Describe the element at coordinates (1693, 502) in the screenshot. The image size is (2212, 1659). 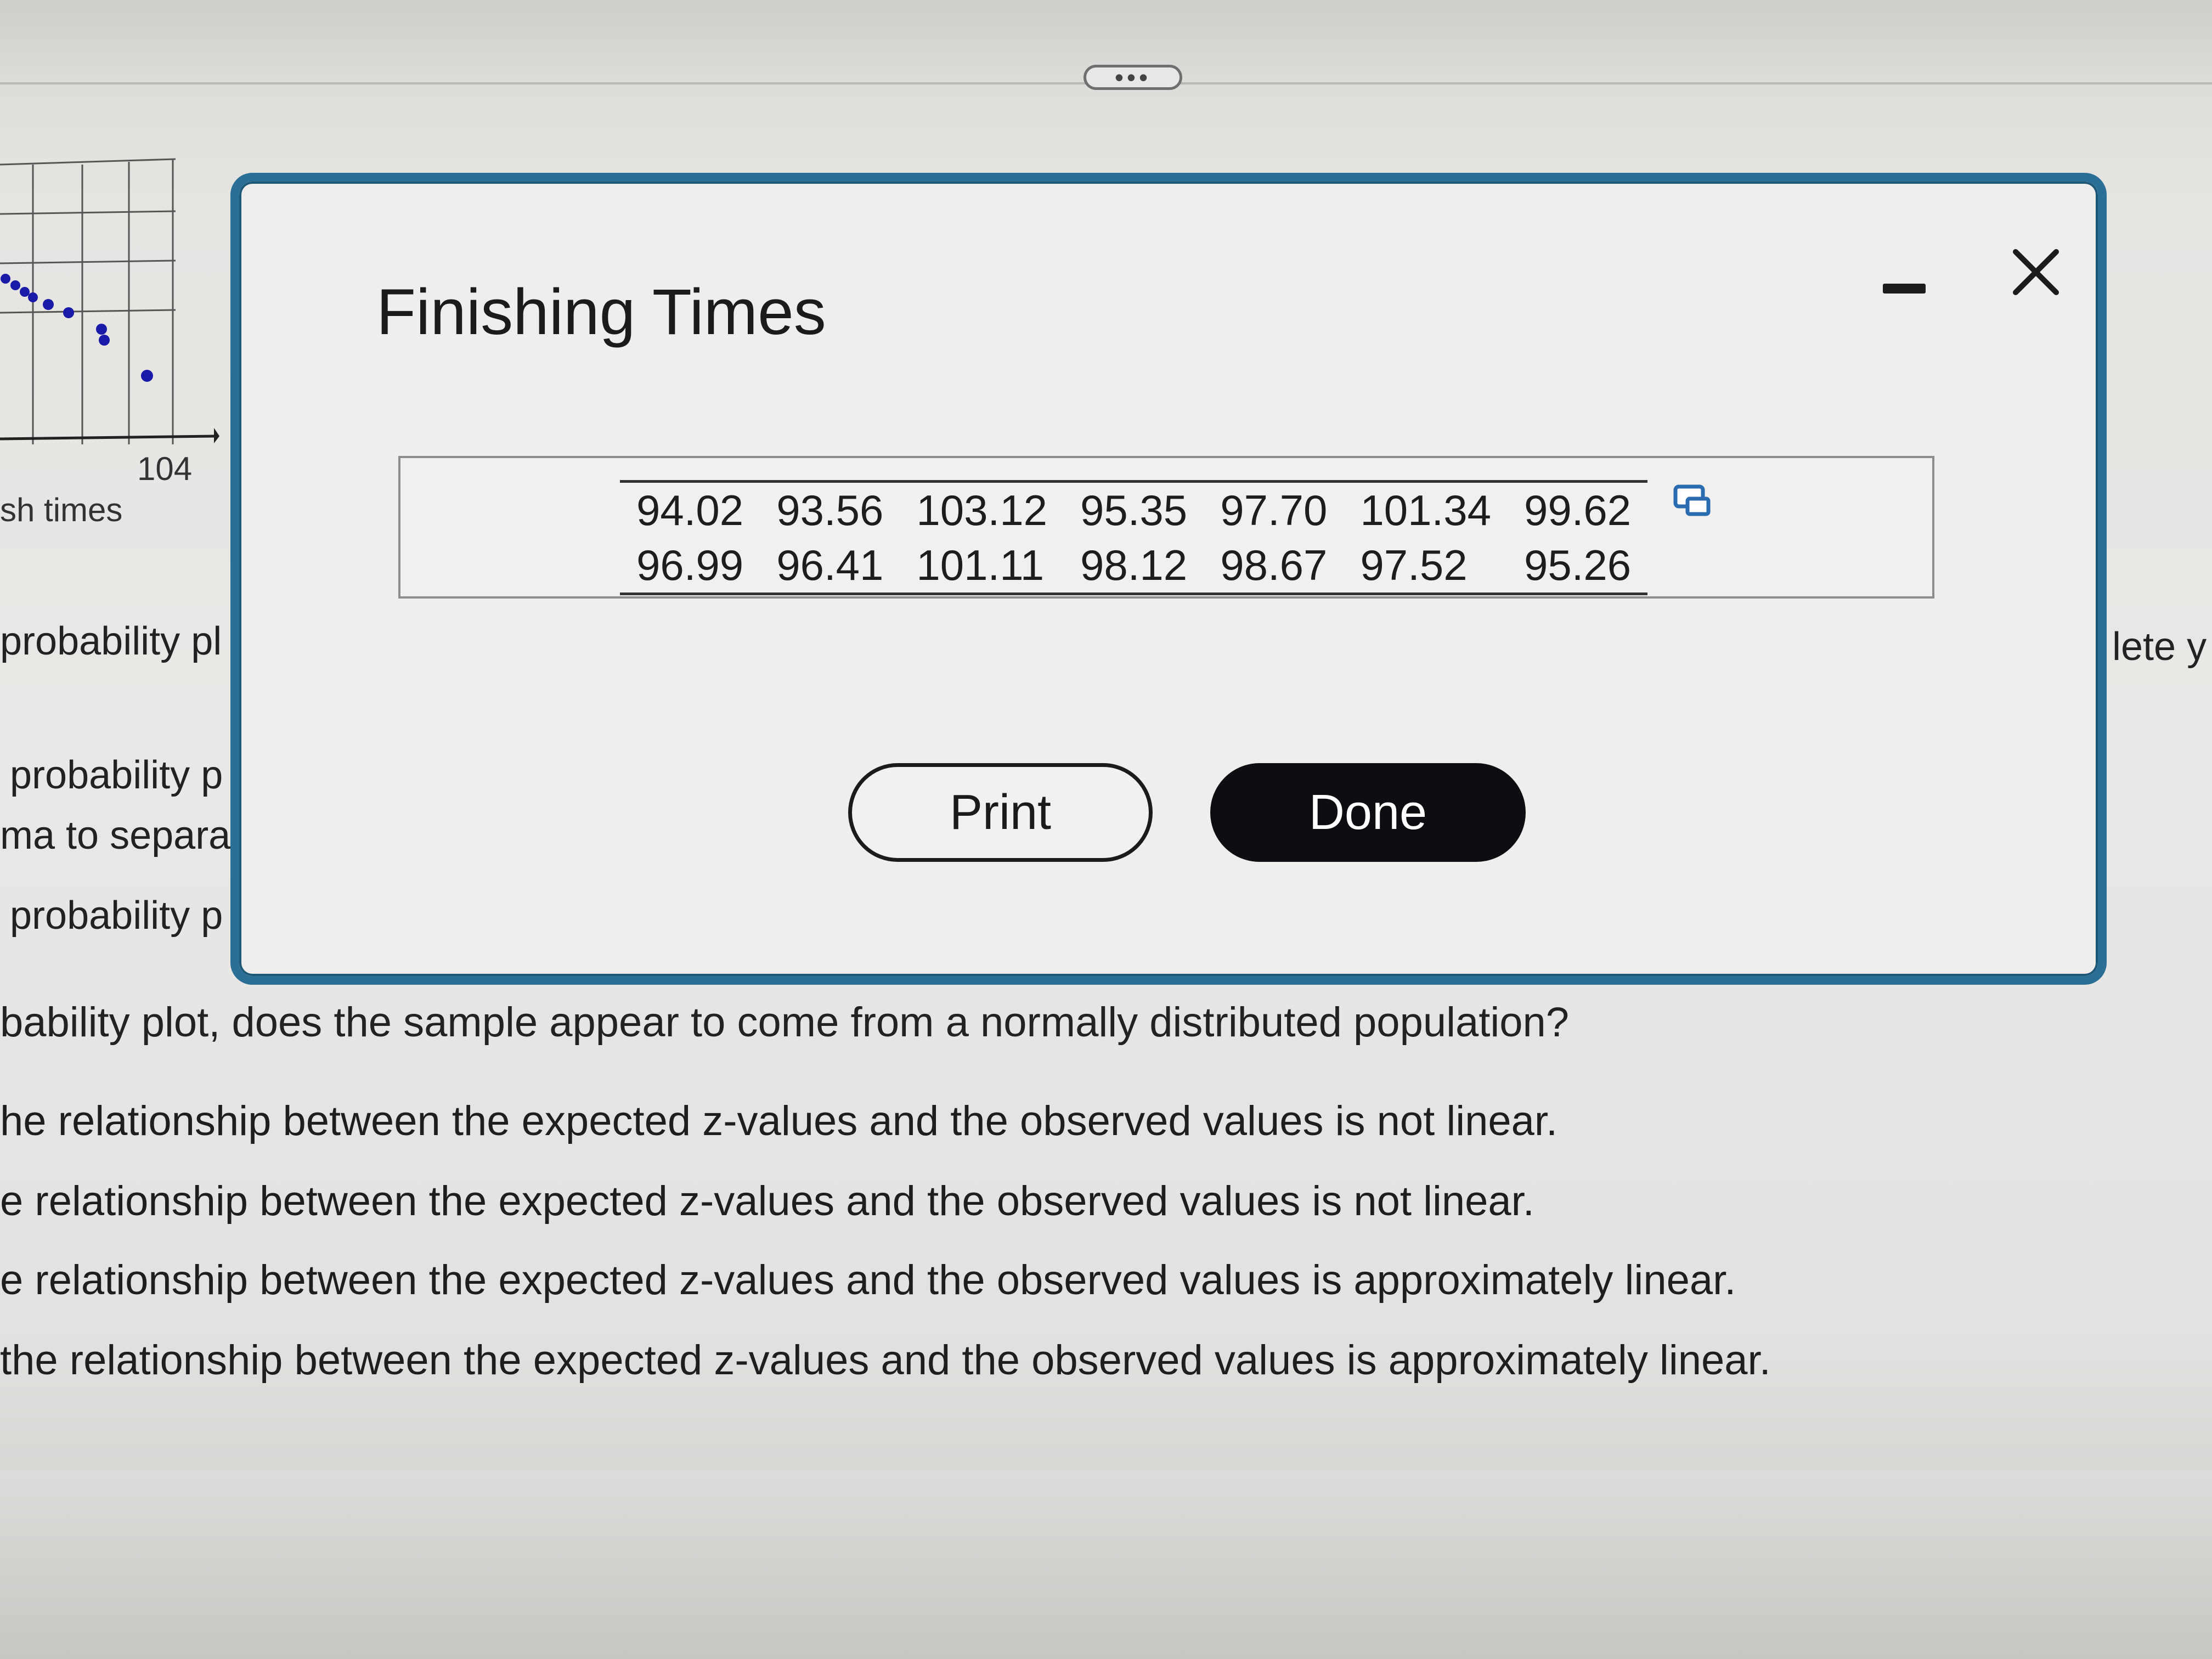
I see `copy-to-spreadsheet-icon` at that location.